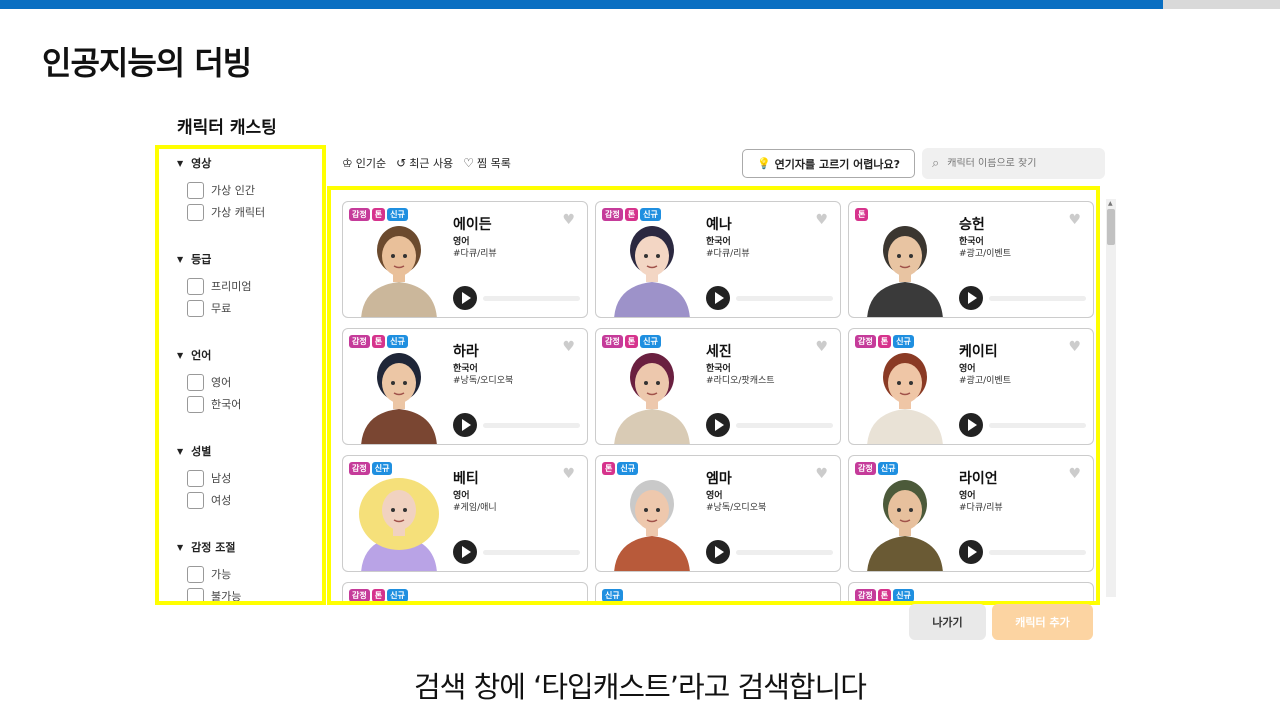 This screenshot has width=1280, height=720. What do you see at coordinates (465, 259) in the screenshot?
I see `character-card: 감정 톤 신규 에이든 영어 #다큐/리뷰 ♥` at bounding box center [465, 259].